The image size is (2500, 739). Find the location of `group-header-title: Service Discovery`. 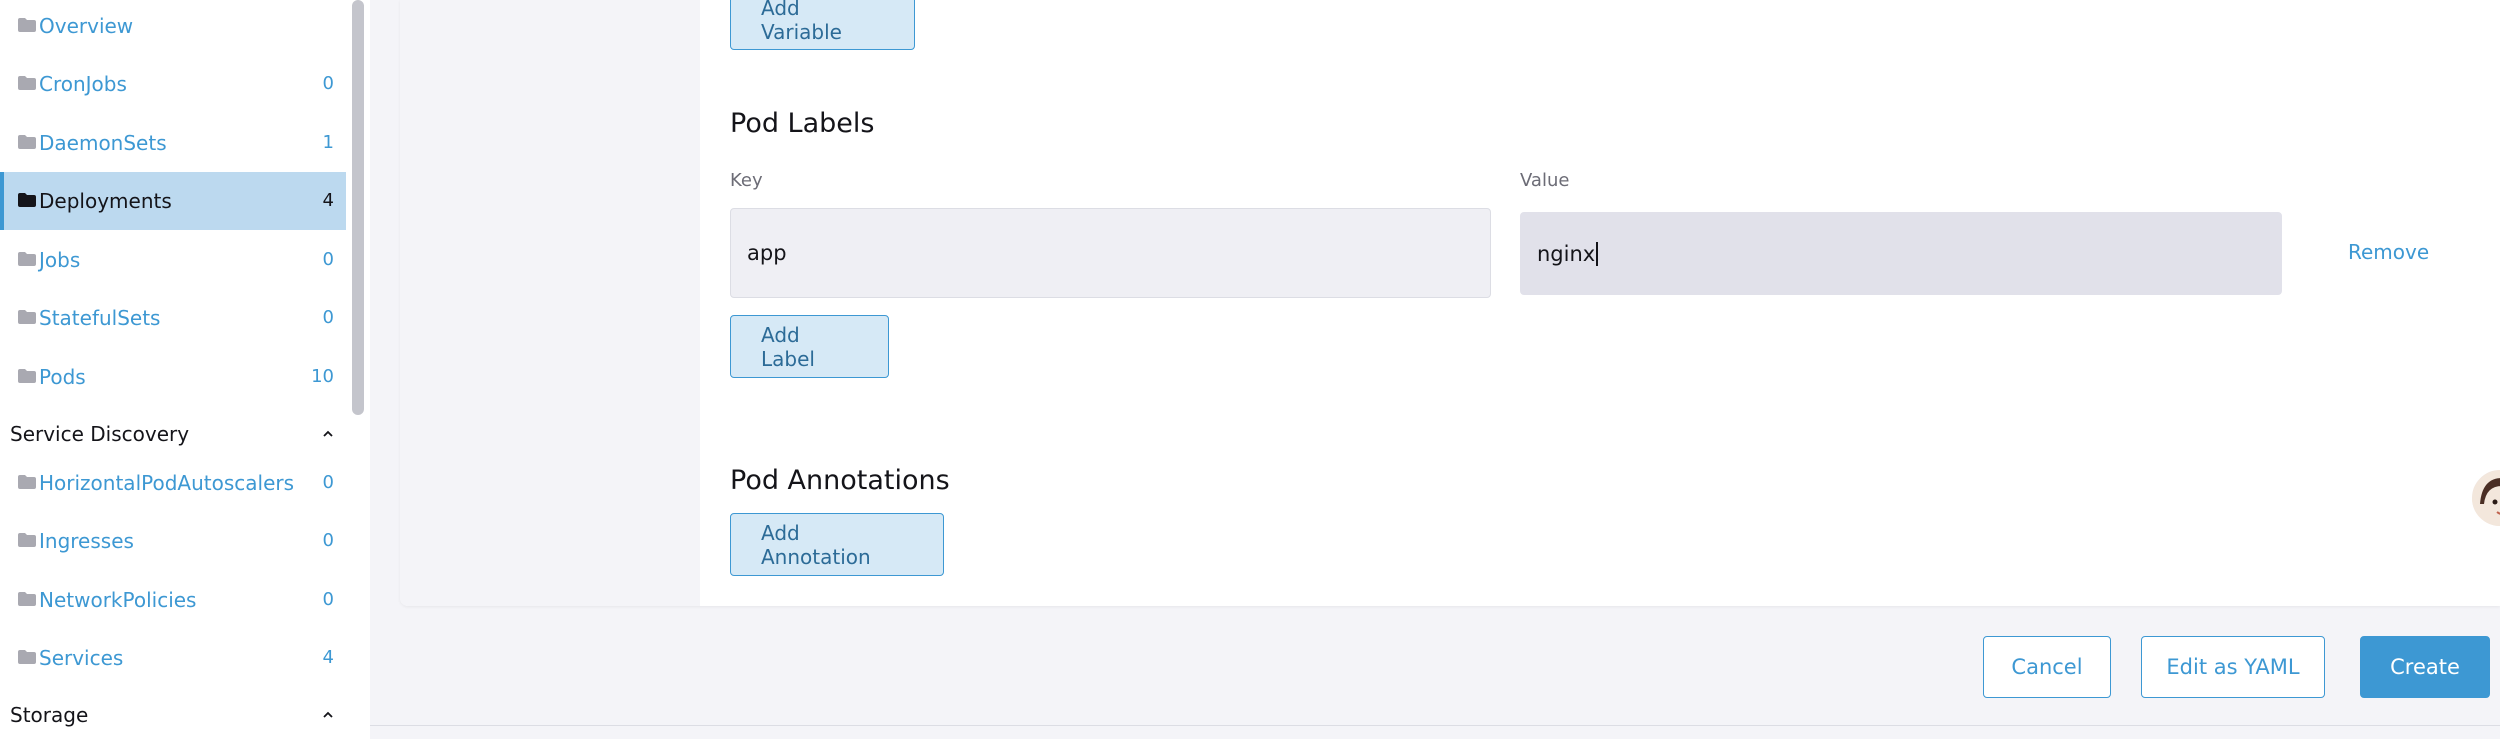

group-header-title: Service Discovery is located at coordinates (100, 434).